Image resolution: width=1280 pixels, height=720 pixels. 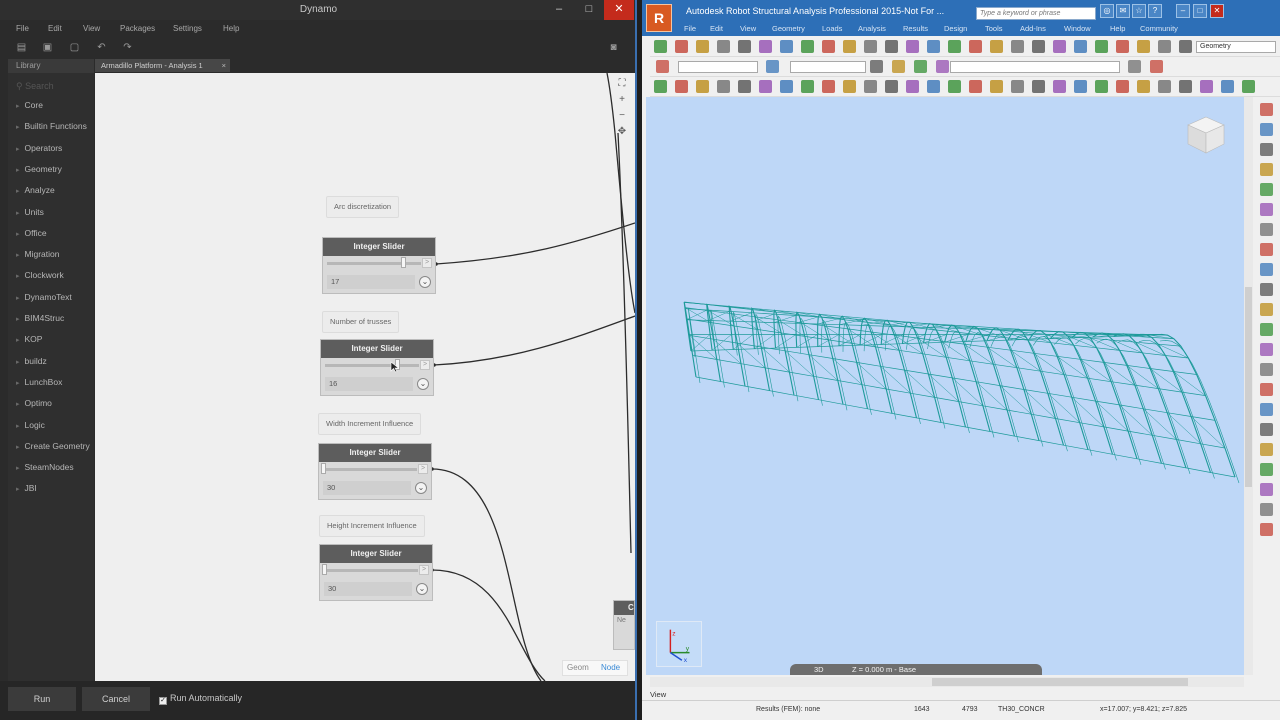 What do you see at coordinates (187, 28) in the screenshot?
I see `menu-settings: Settings` at bounding box center [187, 28].